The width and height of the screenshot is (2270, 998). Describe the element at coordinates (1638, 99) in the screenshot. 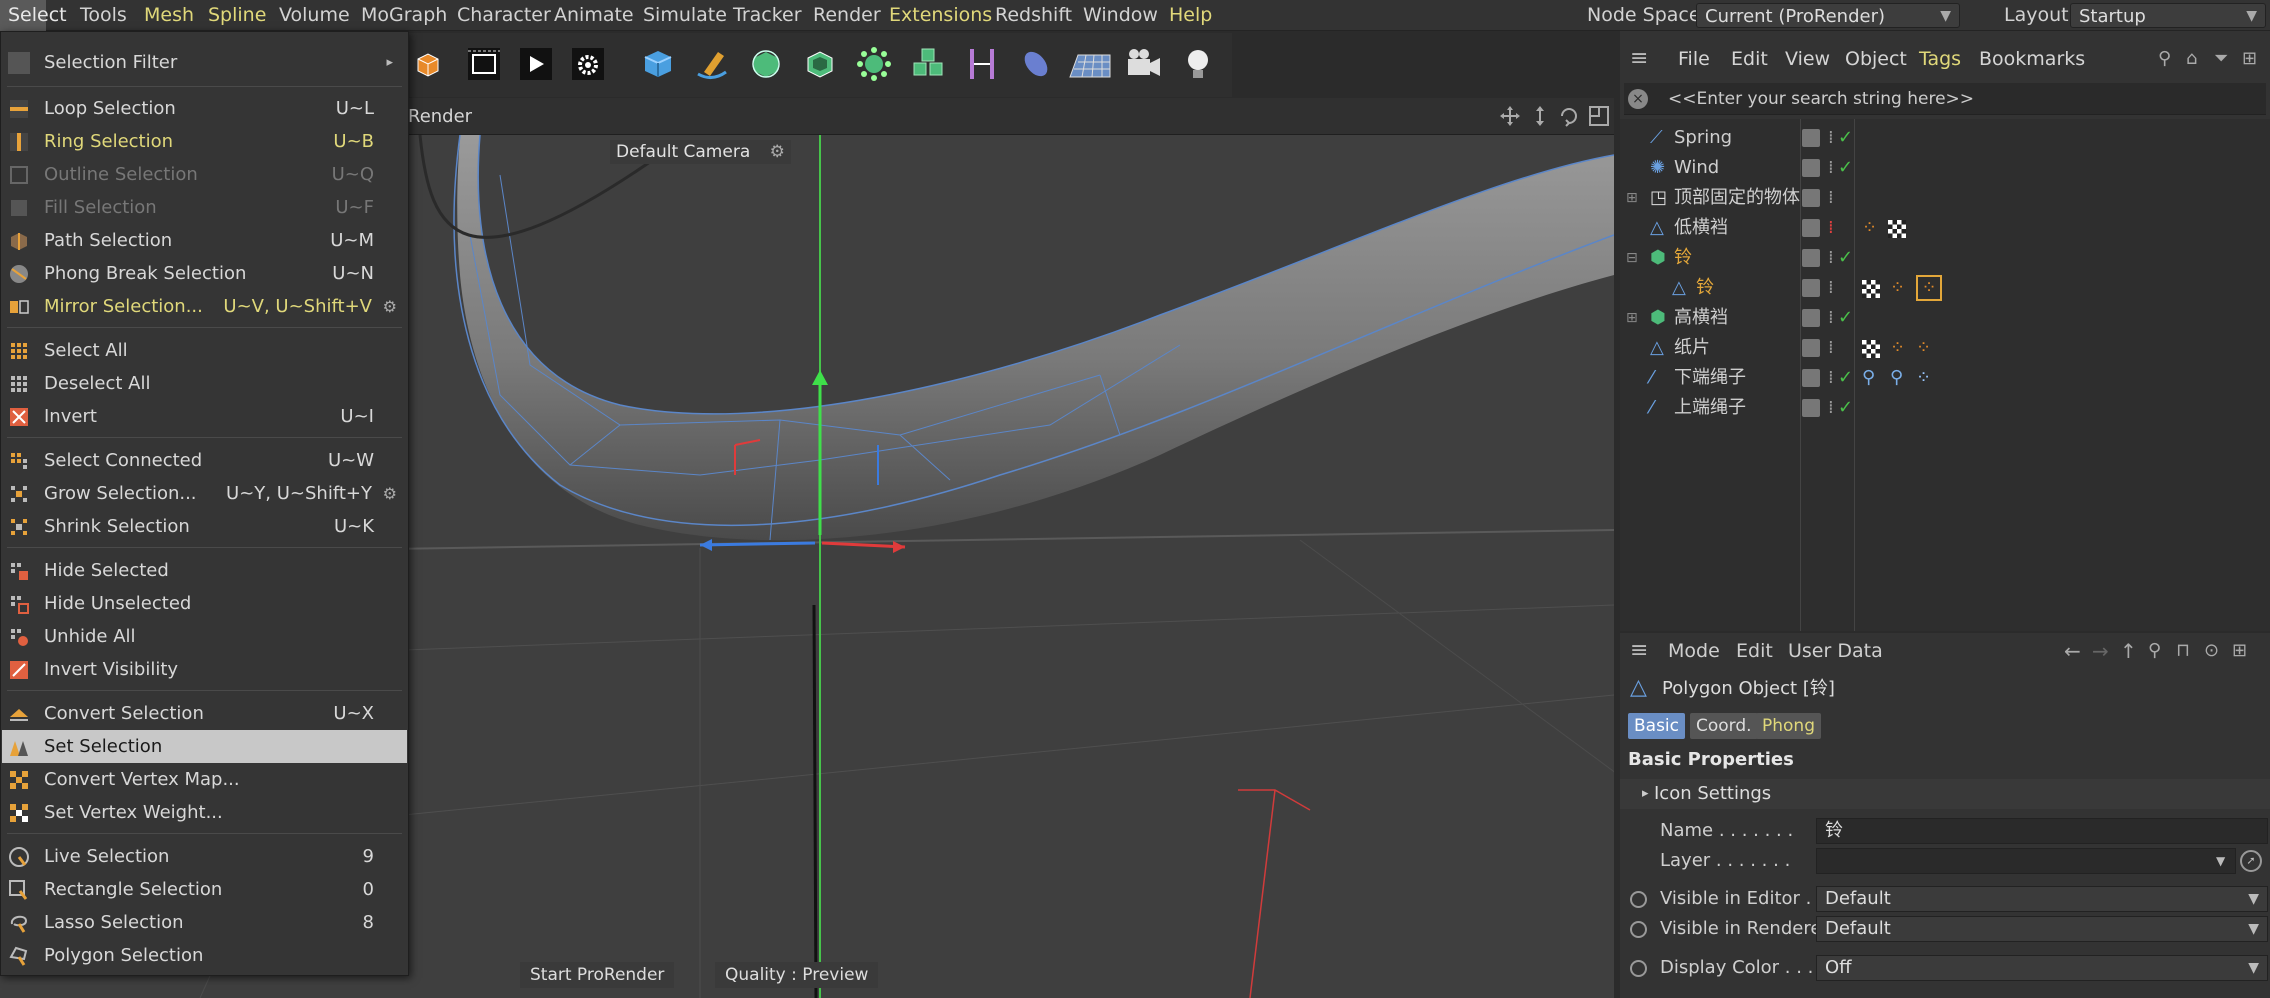

I see `clear-search-icon: ×` at that location.